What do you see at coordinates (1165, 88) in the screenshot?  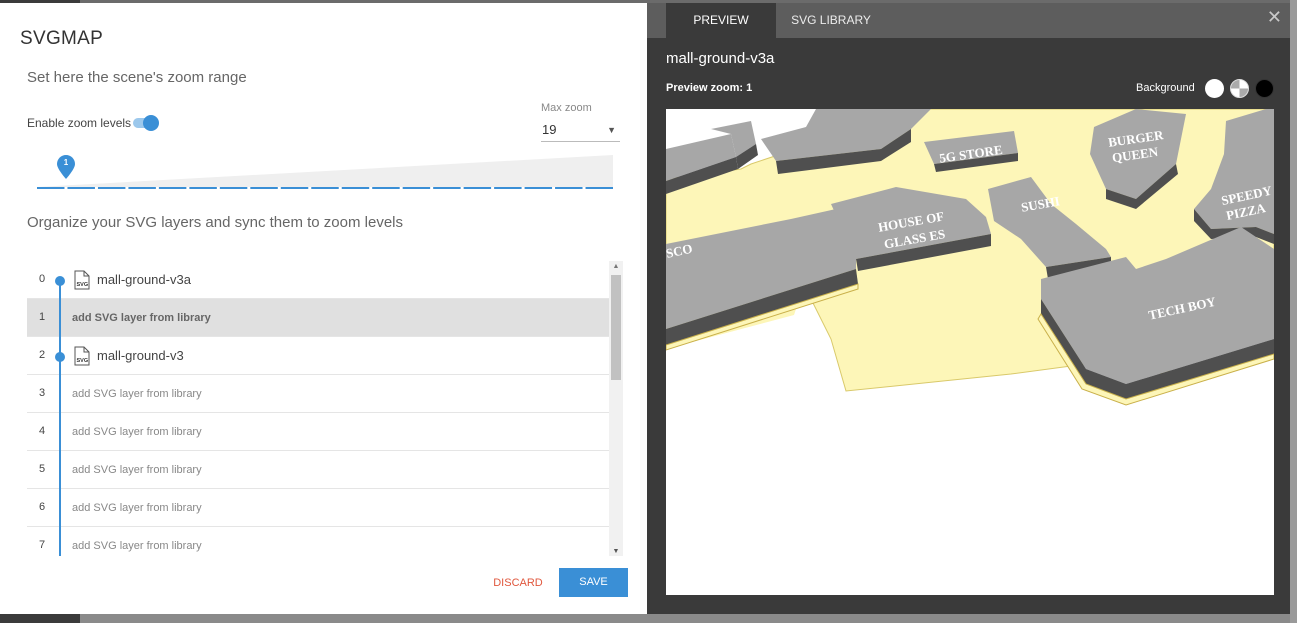 I see `background-label: Background` at bounding box center [1165, 88].